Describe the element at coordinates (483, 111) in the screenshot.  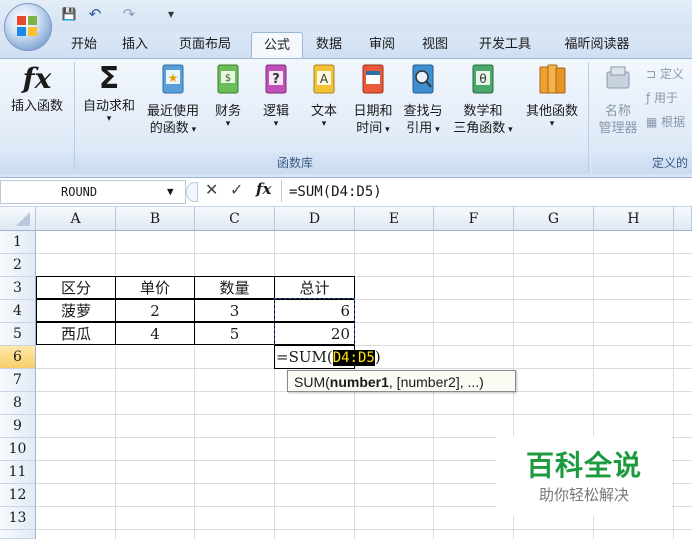
I see `math-label-1: 数学和` at that location.